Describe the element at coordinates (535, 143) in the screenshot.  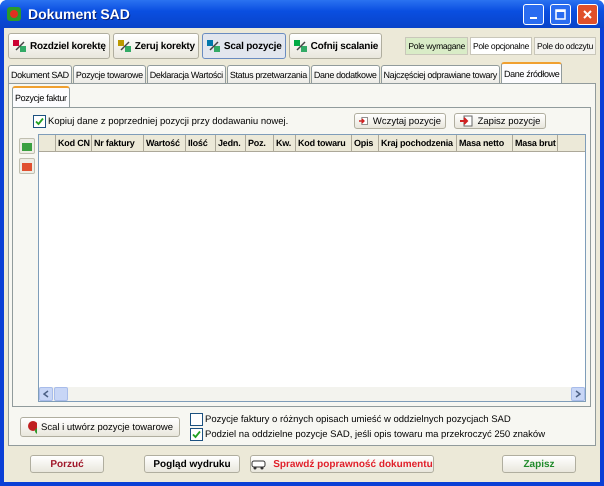
I see `column-header: Masa brut` at that location.